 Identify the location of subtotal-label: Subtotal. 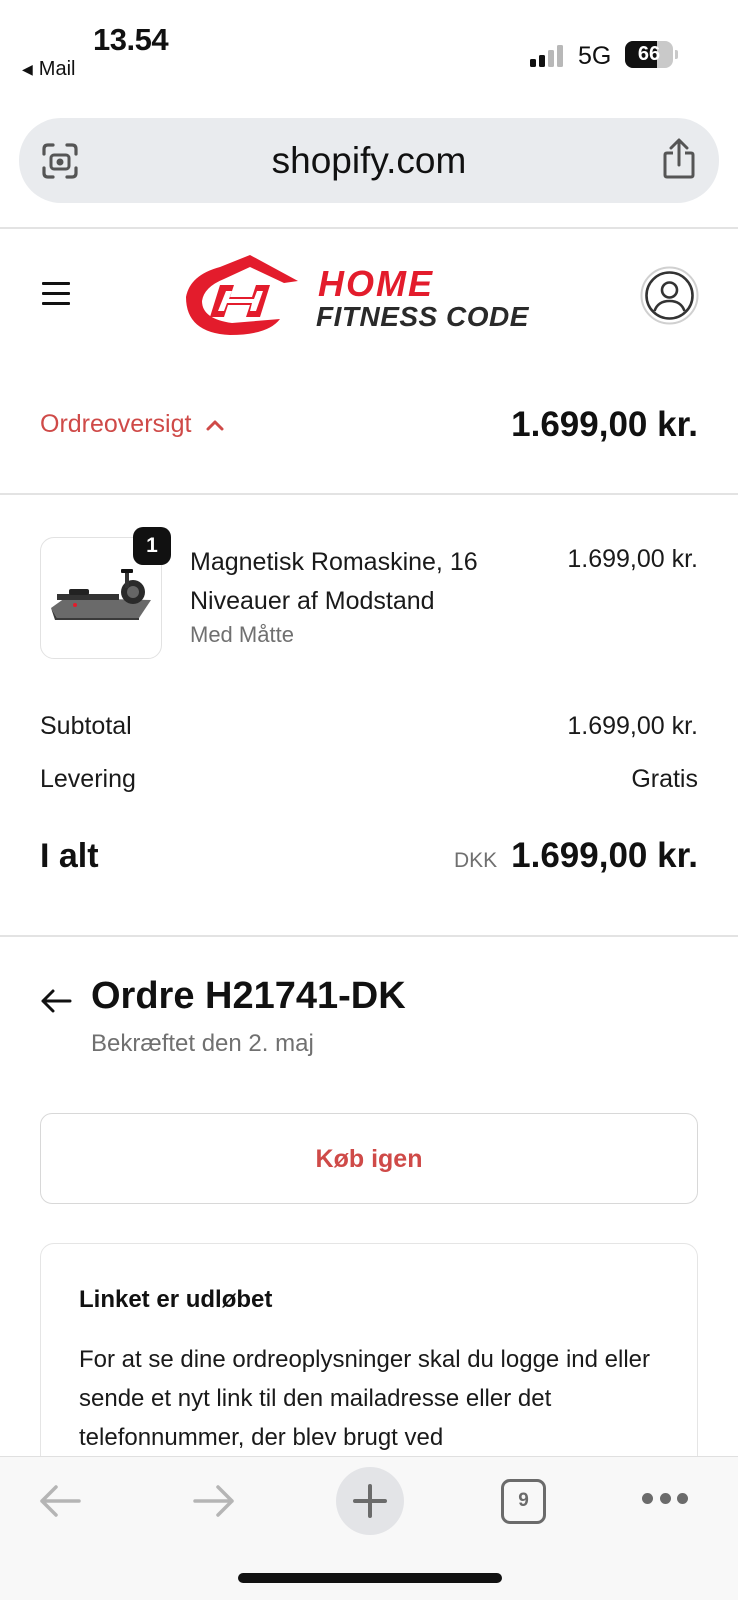
(86, 726).